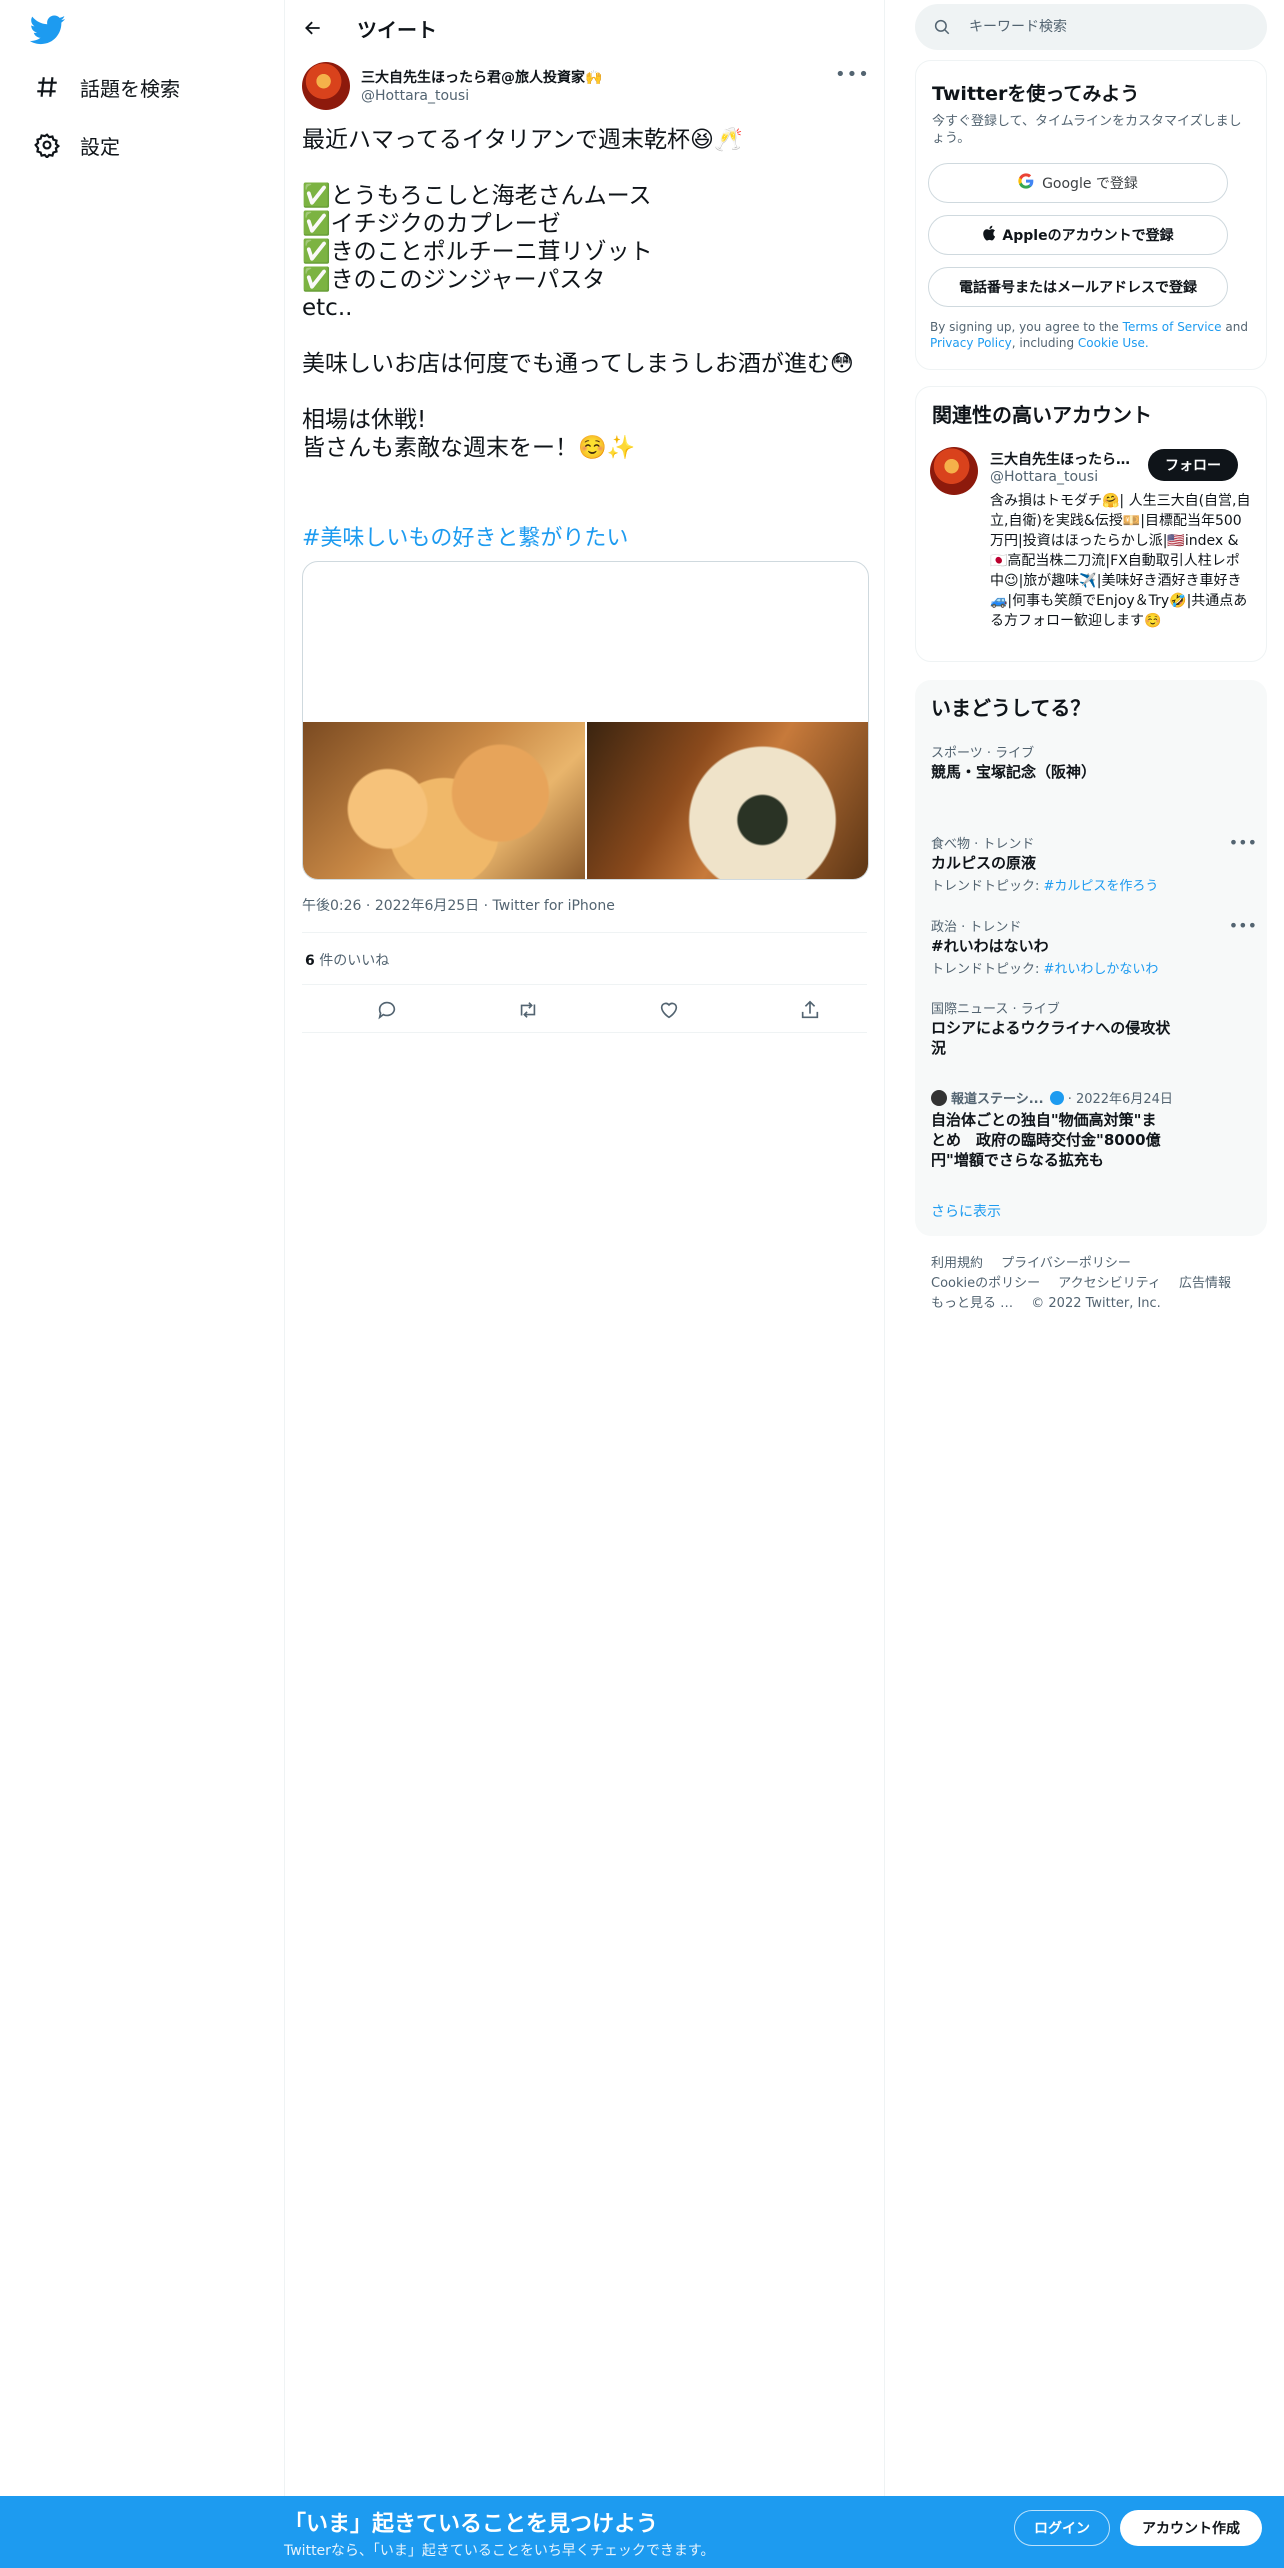 This screenshot has width=1284, height=2568. Describe the element at coordinates (669, 1010) in the screenshot. I see `like-icon` at that location.